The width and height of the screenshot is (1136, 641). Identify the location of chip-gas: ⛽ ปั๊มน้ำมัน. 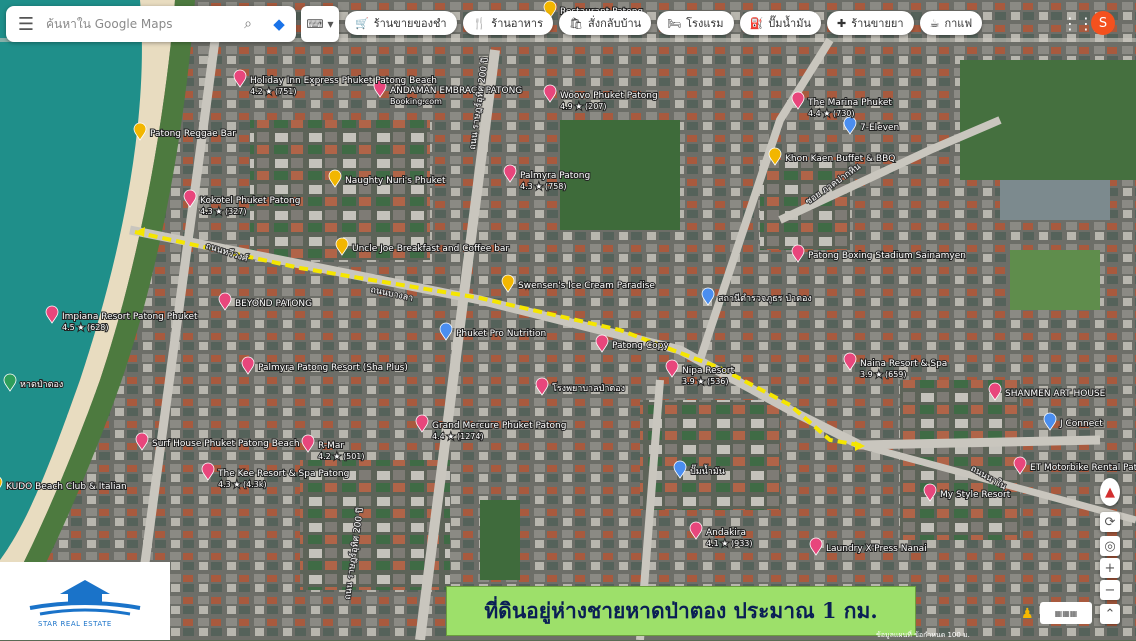
(780, 23).